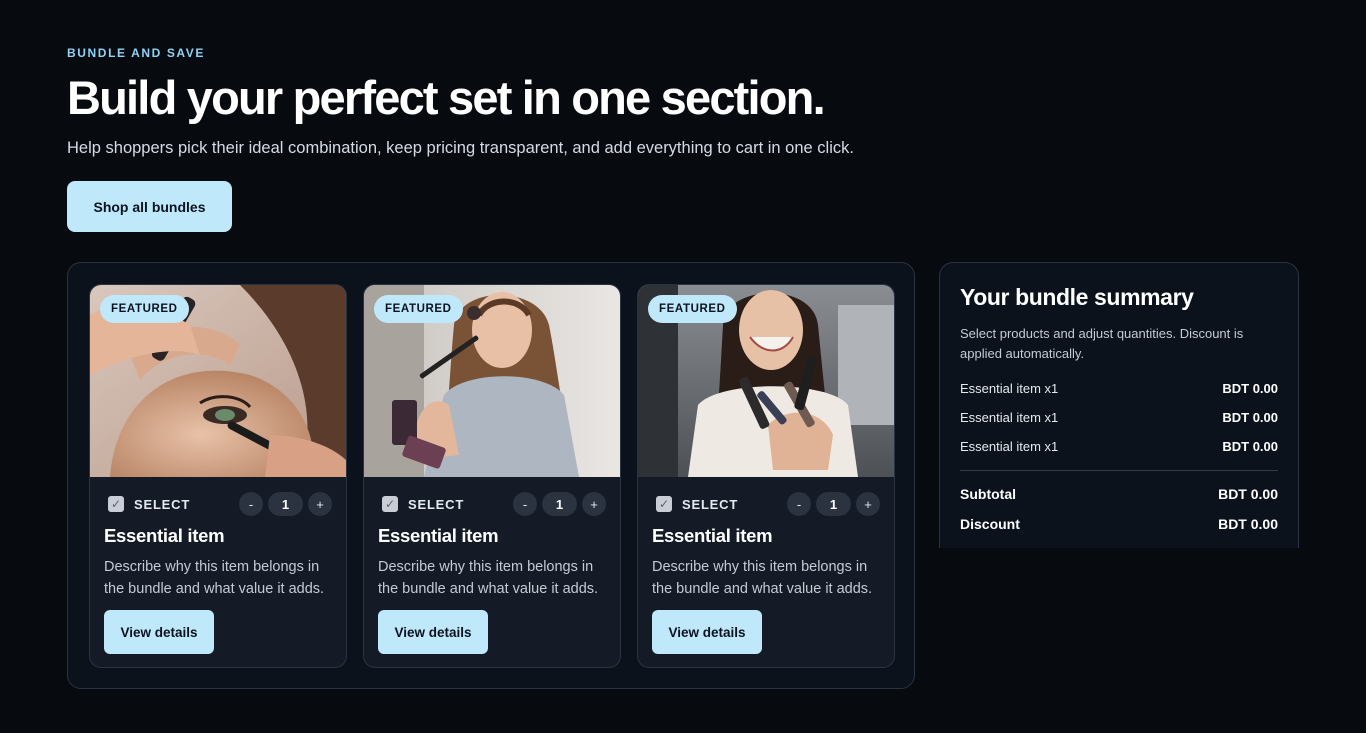 Image resolution: width=1366 pixels, height=733 pixels. What do you see at coordinates (990, 524) in the screenshot?
I see `discount-label: Discount` at bounding box center [990, 524].